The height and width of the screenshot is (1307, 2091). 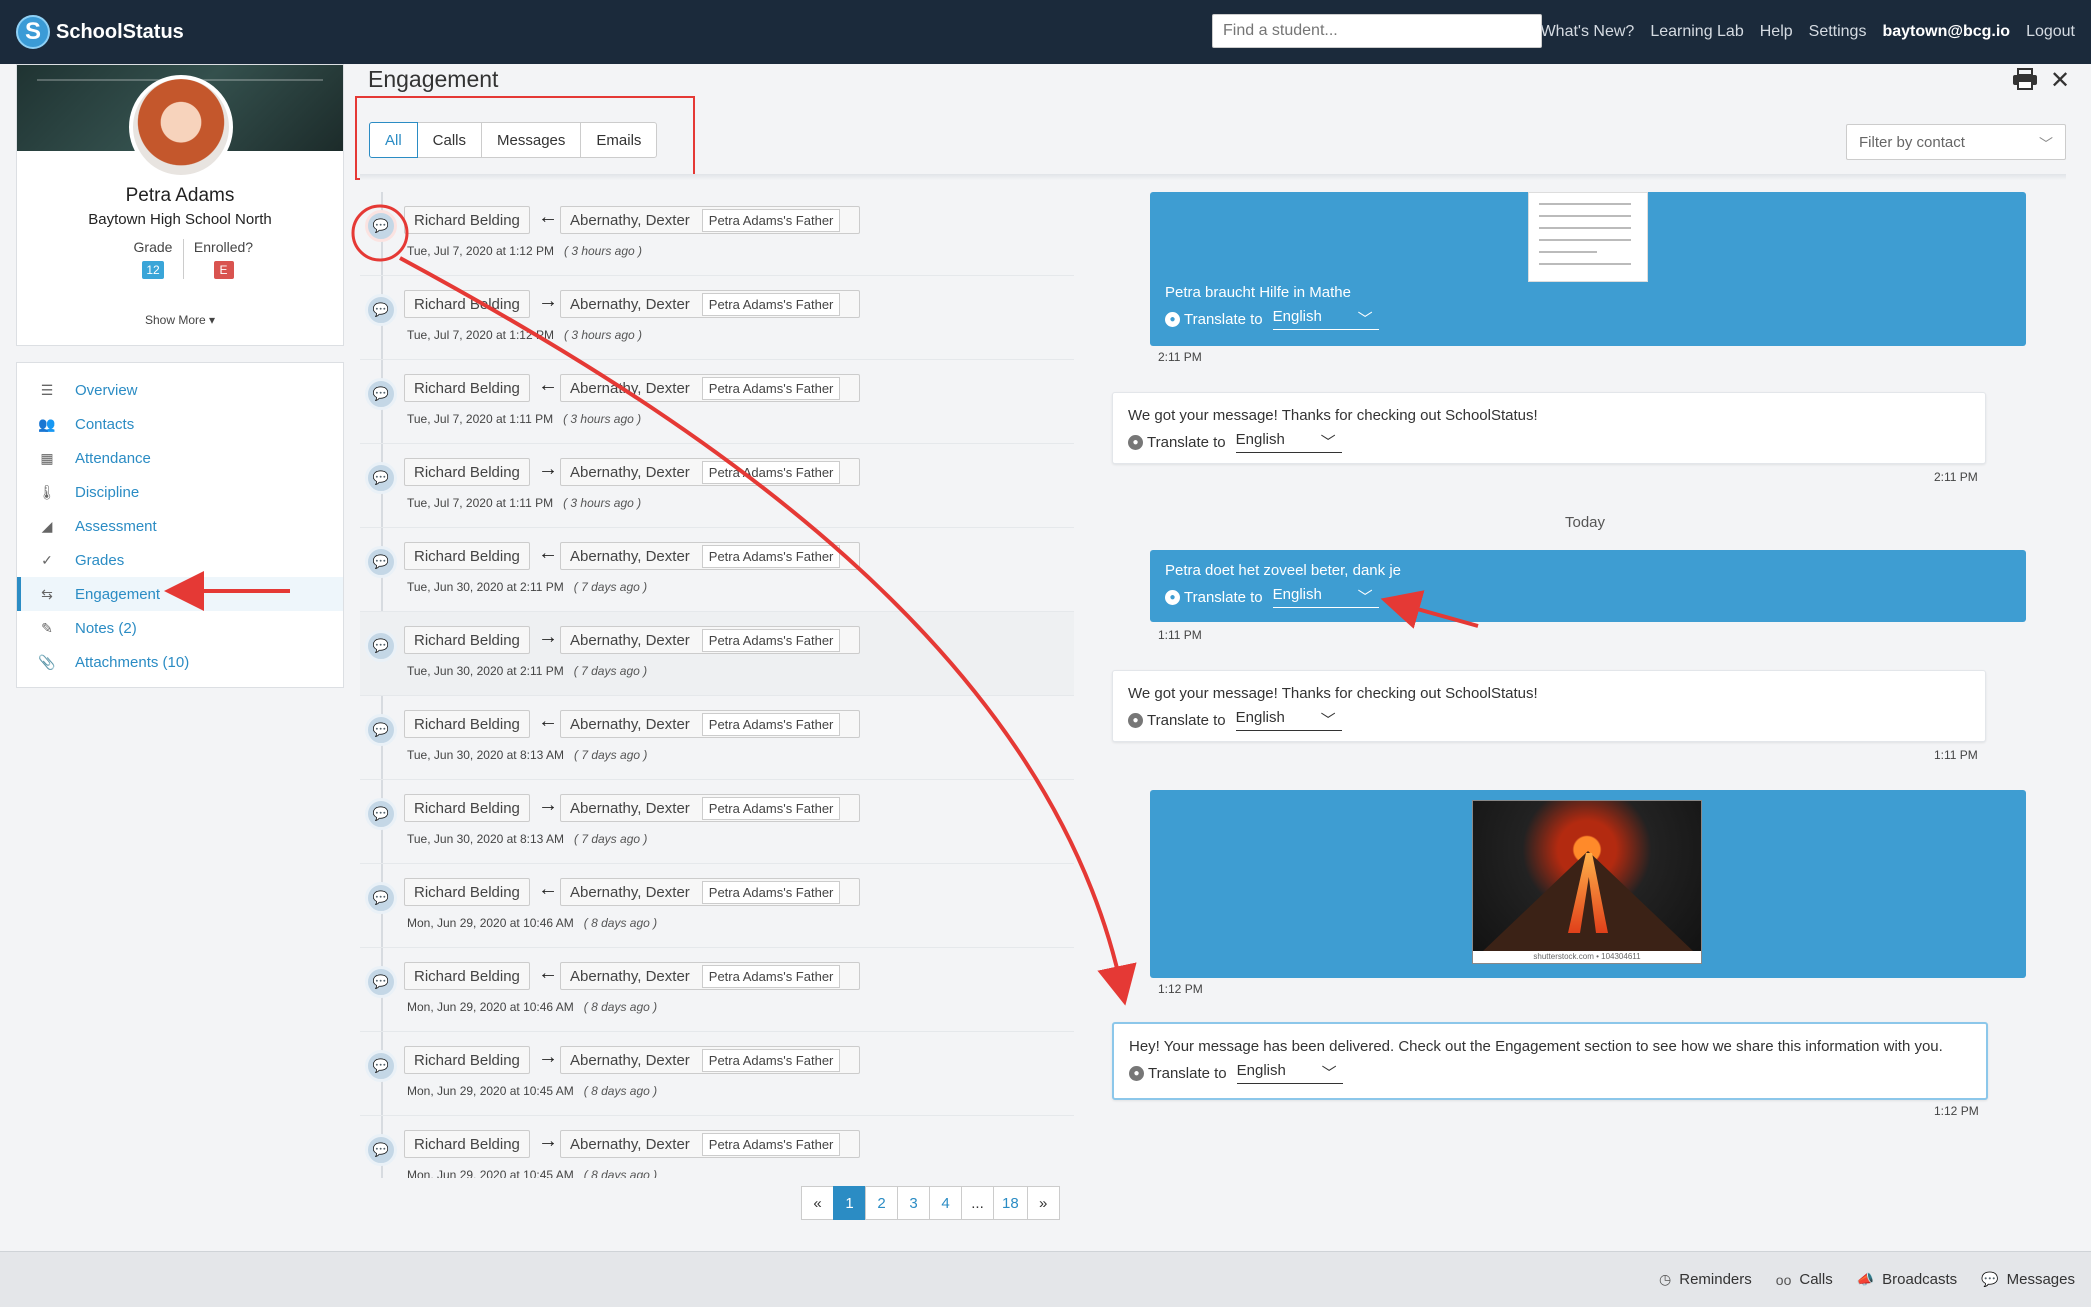 I want to click on whats-new-link: What's New?, so click(x=1588, y=32).